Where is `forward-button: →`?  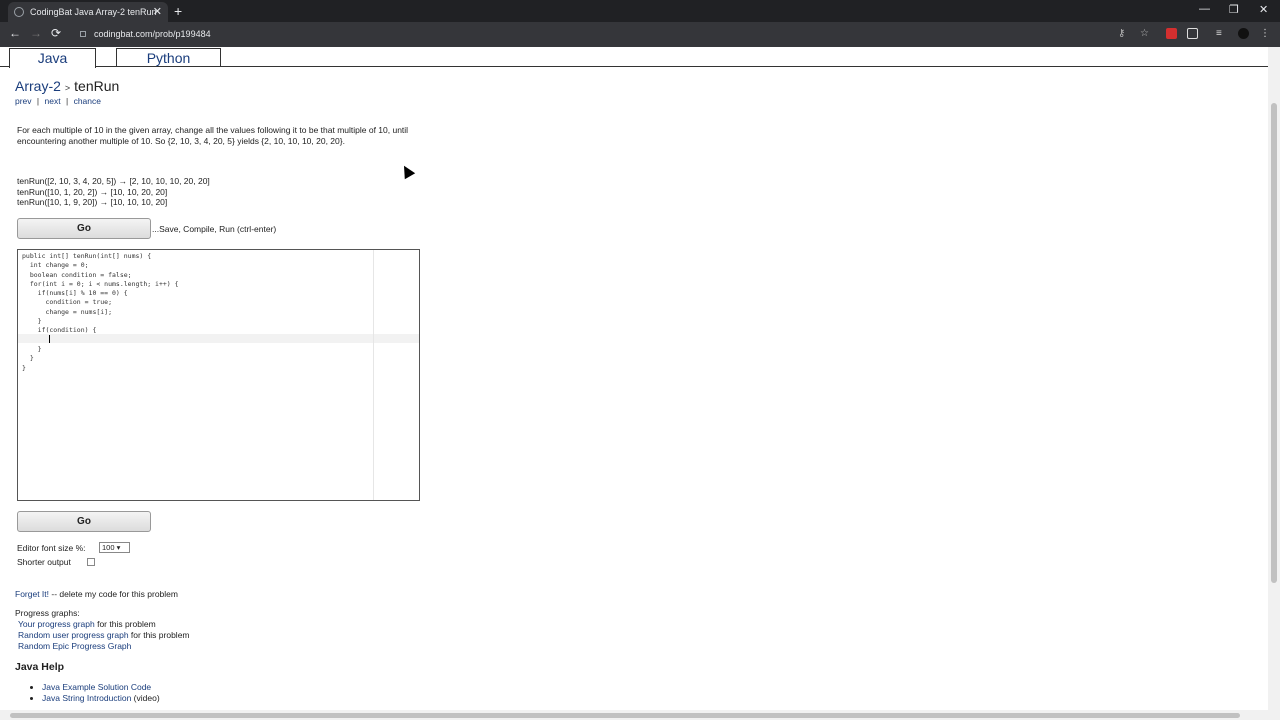
forward-button: → is located at coordinates (36, 33).